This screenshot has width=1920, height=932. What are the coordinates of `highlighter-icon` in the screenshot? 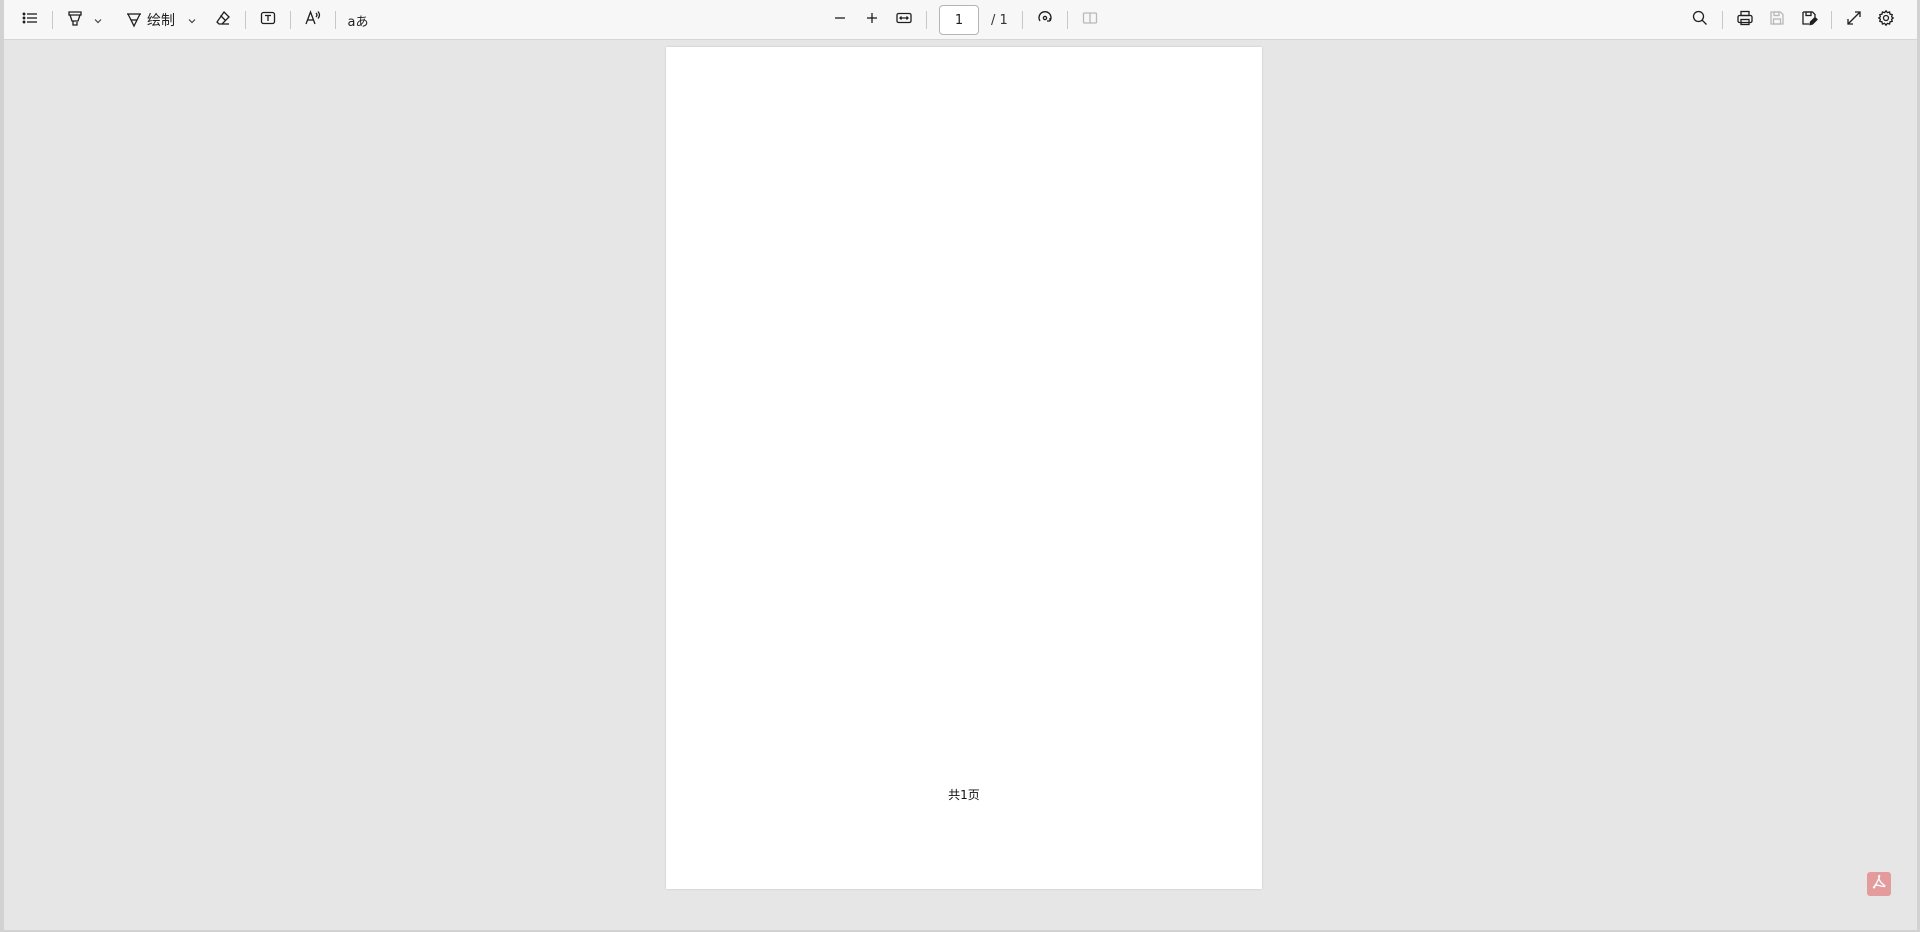 It's located at (75, 20).